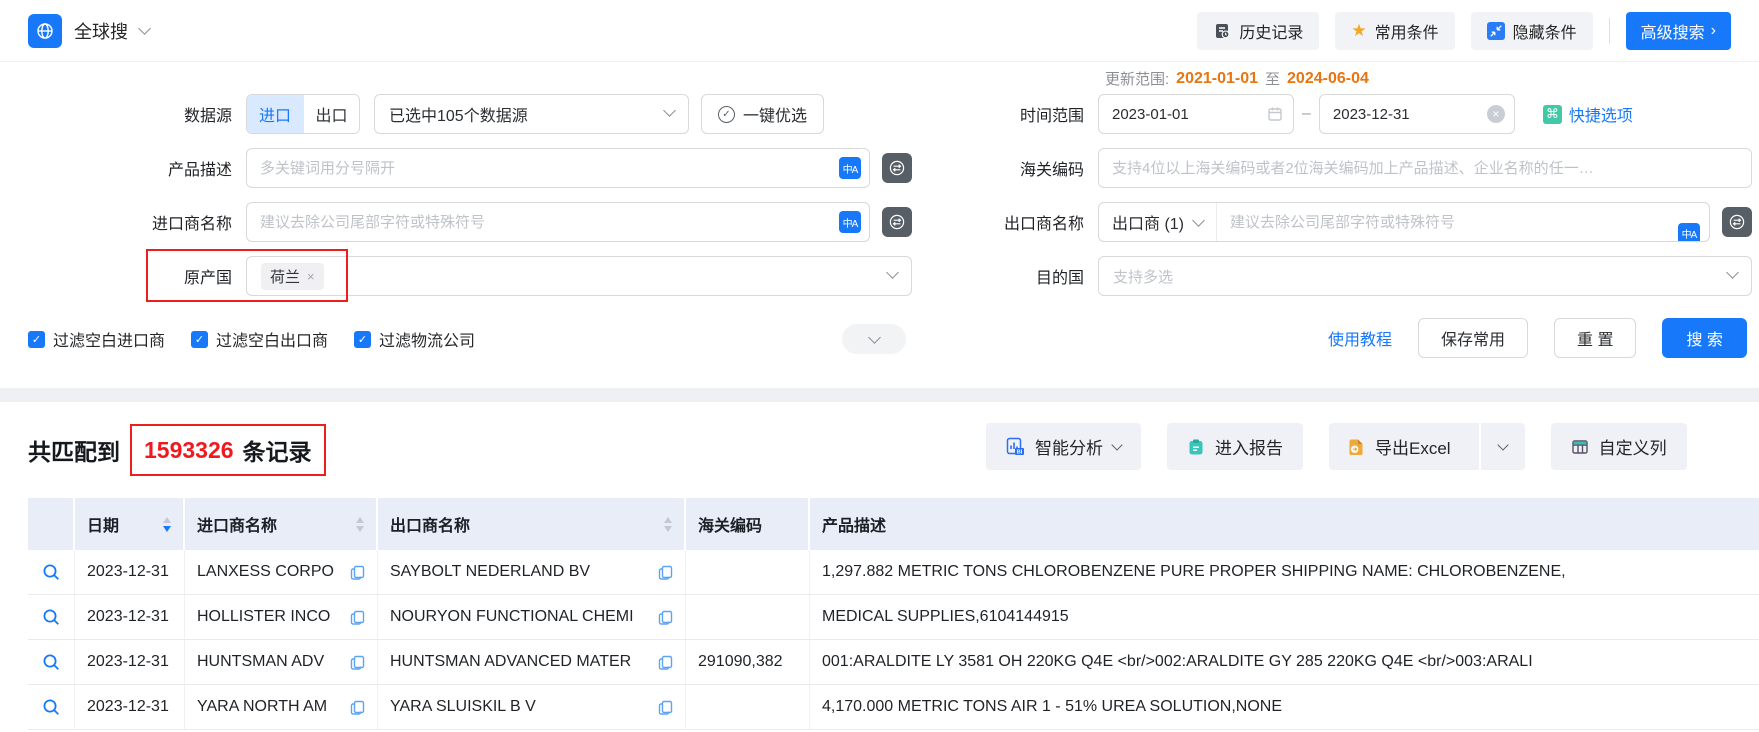  I want to click on importer-row: 进口商名称 中A, so click(470, 222).